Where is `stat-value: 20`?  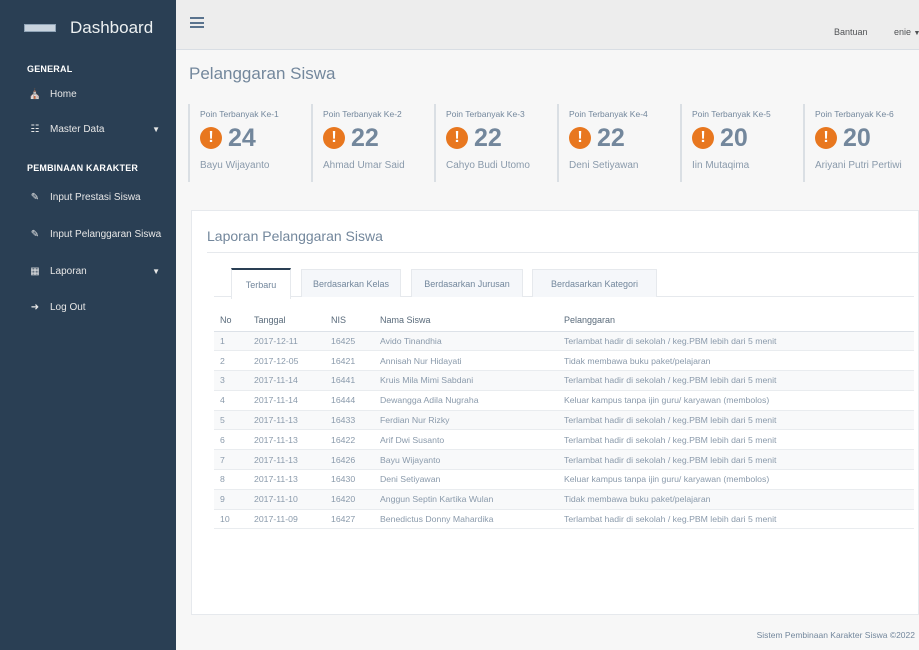 stat-value: 20 is located at coordinates (857, 137).